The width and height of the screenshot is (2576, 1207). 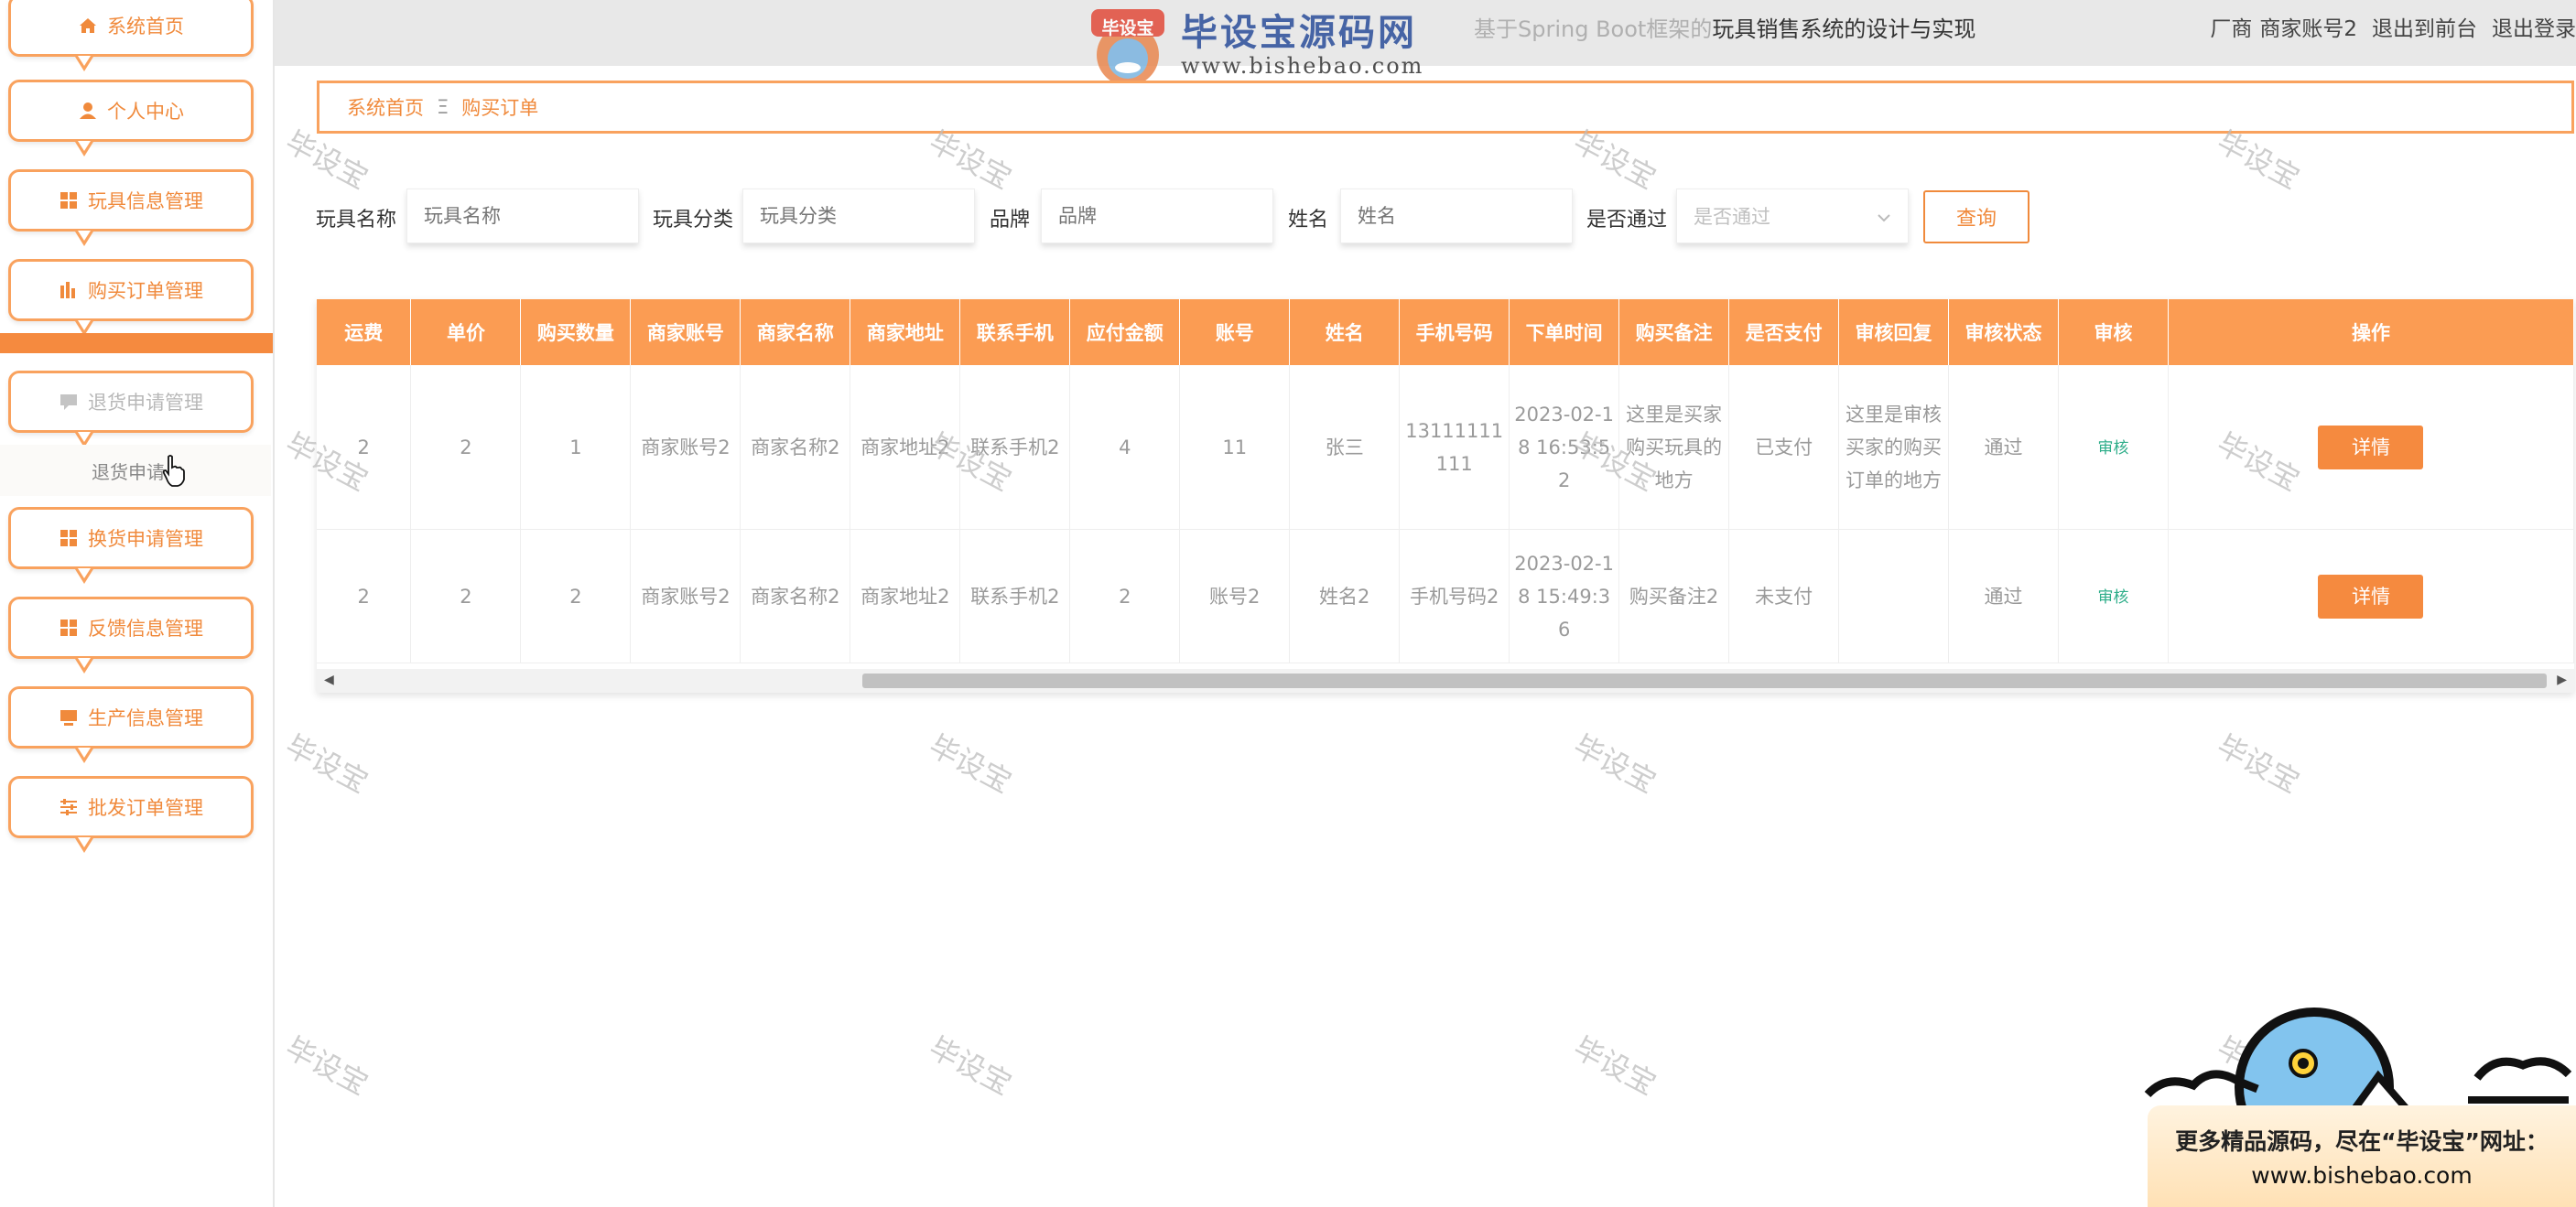 What do you see at coordinates (2113, 332) in the screenshot?
I see `column-header: 审核` at bounding box center [2113, 332].